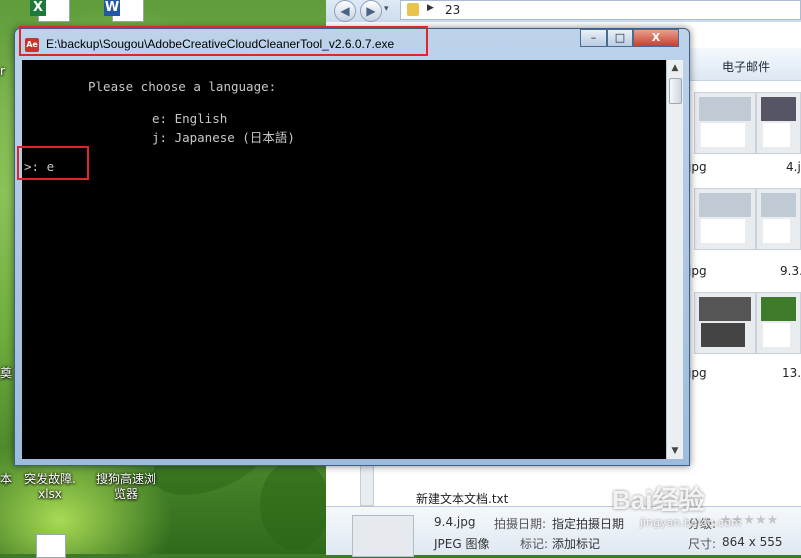 This screenshot has width=801, height=558. Describe the element at coordinates (182, 86) in the screenshot. I see `console-prompt-line: Please choose a language:` at that location.